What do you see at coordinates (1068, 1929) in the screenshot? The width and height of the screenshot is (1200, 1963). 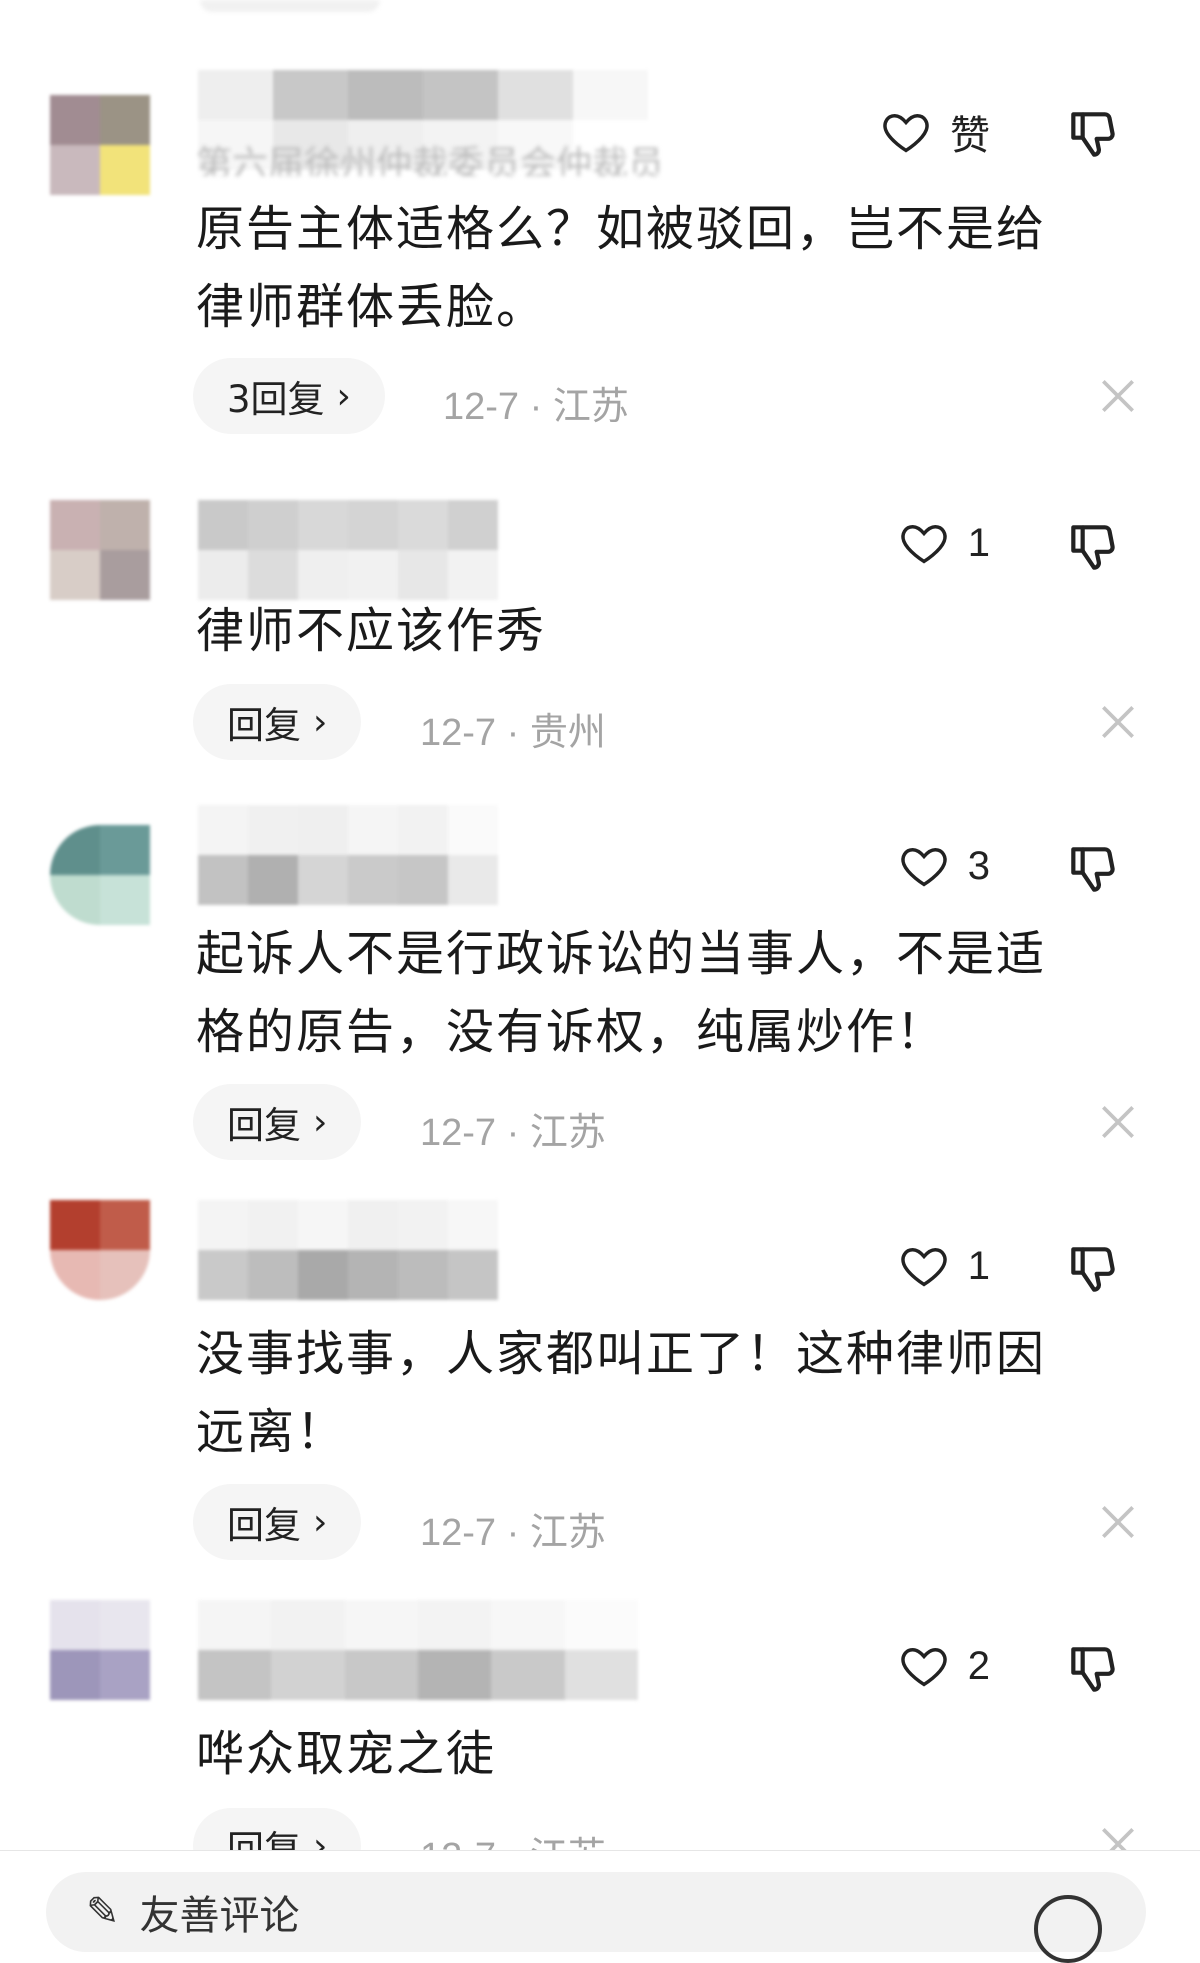 I see `emoji-icon` at bounding box center [1068, 1929].